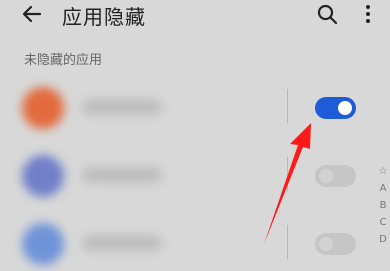 Image resolution: width=390 pixels, height=271 pixels. I want to click on arrow-left-icon, so click(32, 14).